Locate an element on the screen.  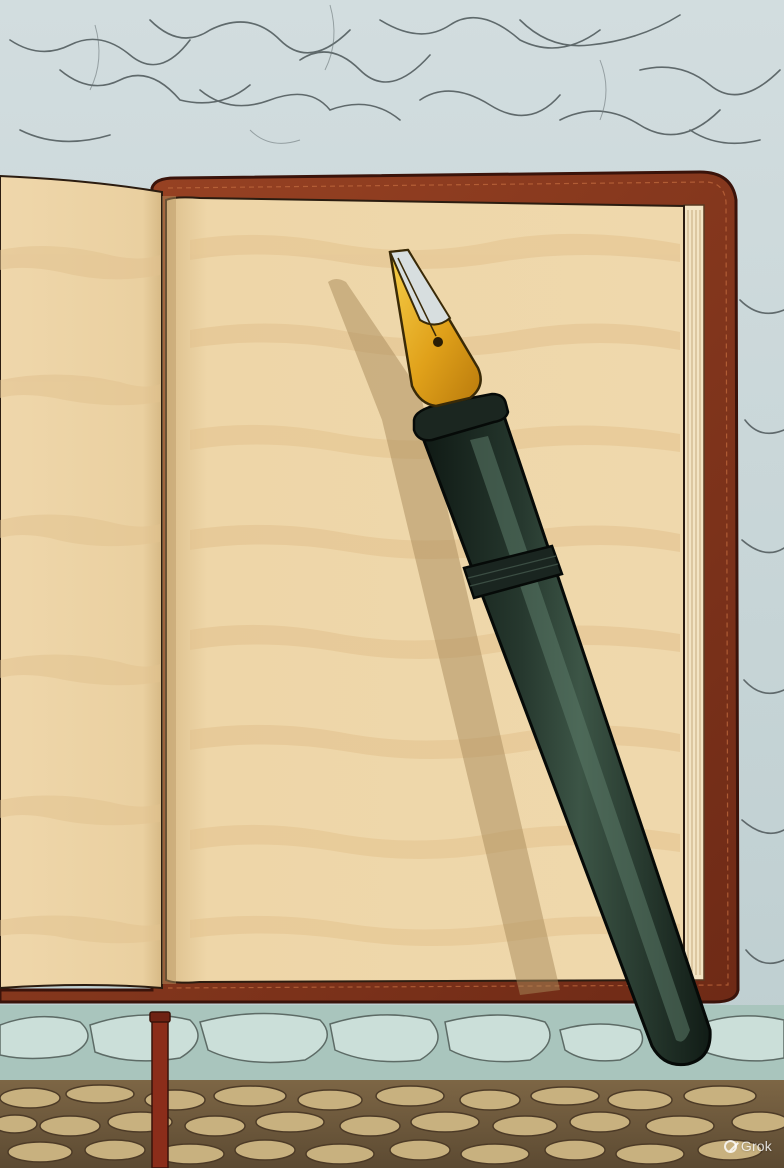
grok-logo-icon is located at coordinates (730, 1146).